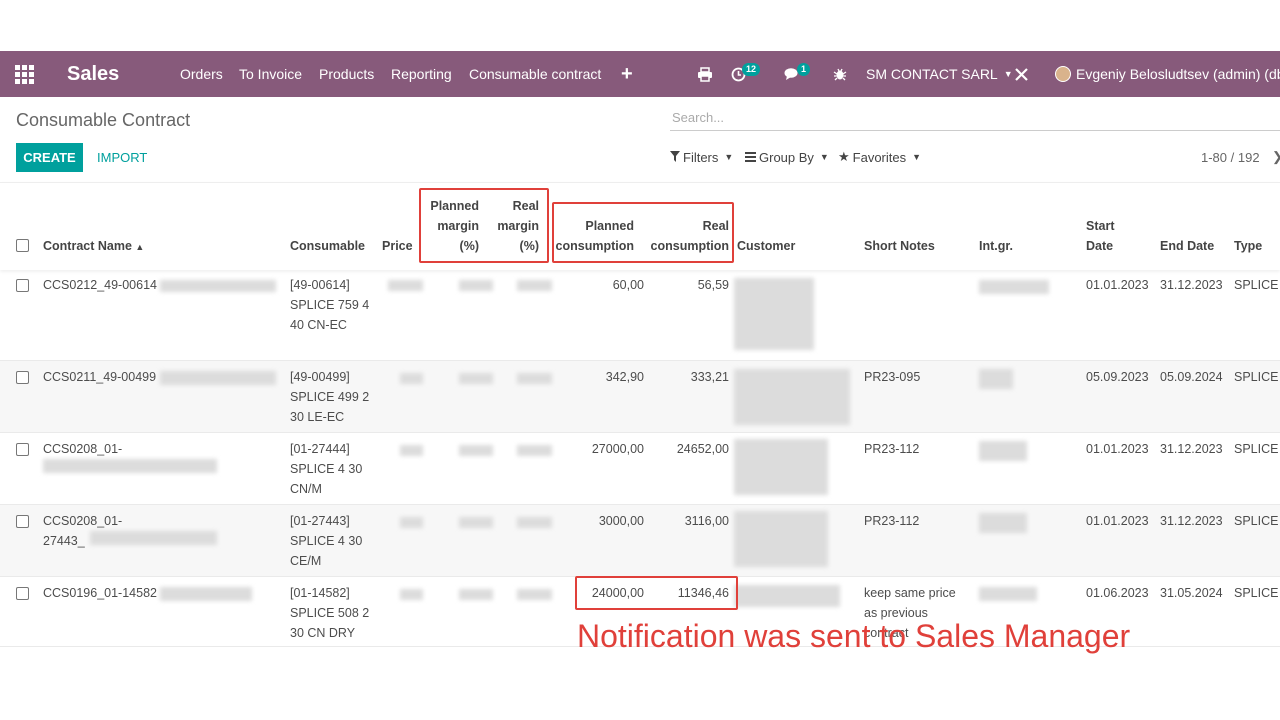 The width and height of the screenshot is (1280, 720). What do you see at coordinates (93, 74) in the screenshot?
I see `app-name: Sales` at bounding box center [93, 74].